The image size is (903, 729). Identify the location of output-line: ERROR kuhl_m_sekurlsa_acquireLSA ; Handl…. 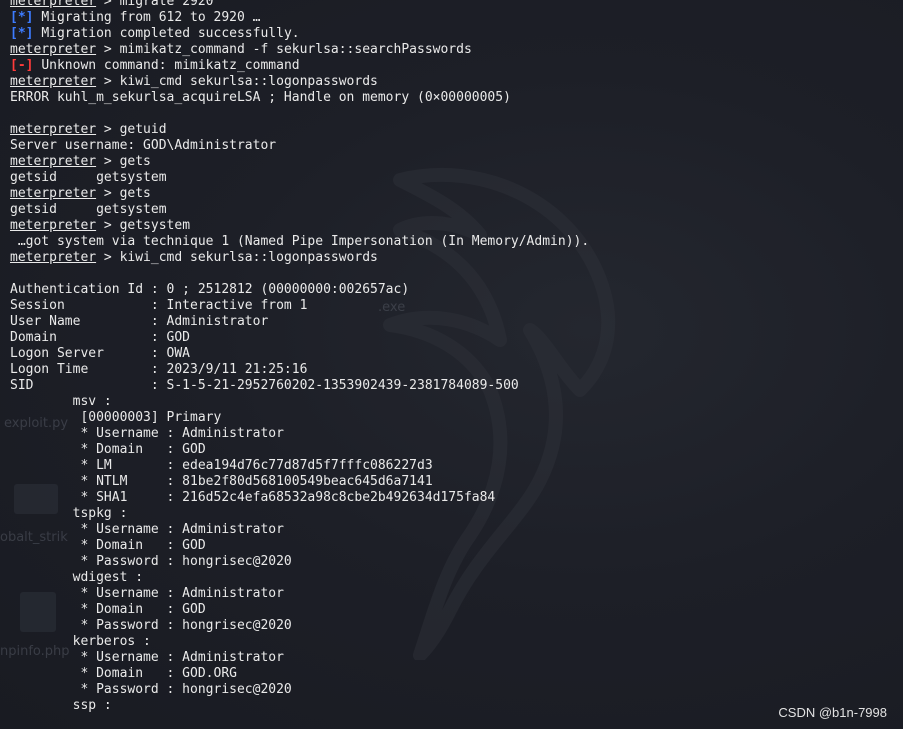
(260, 97).